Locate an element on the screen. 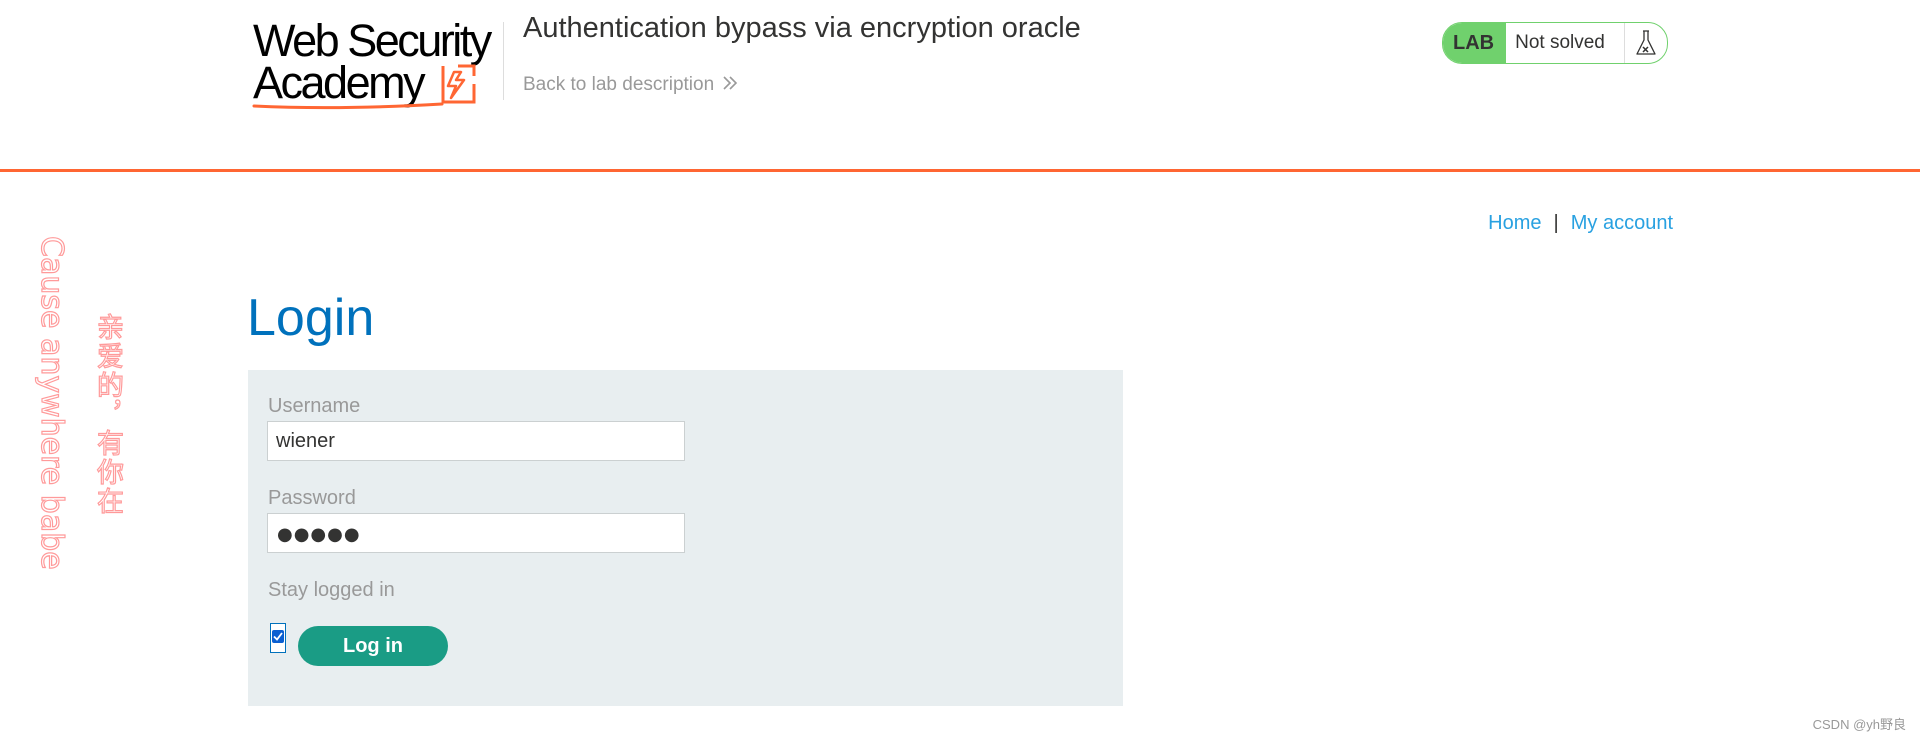 The image size is (1920, 742). web-security-academy-logo: Web Security Academy is located at coordinates (375, 65).